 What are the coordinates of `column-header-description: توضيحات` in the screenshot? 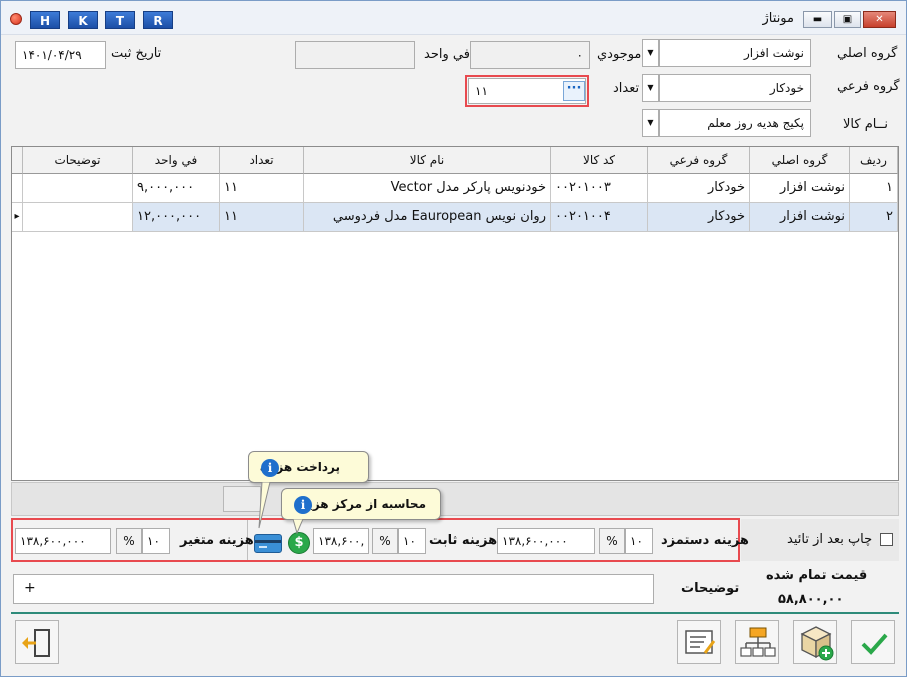 It's located at (78, 160).